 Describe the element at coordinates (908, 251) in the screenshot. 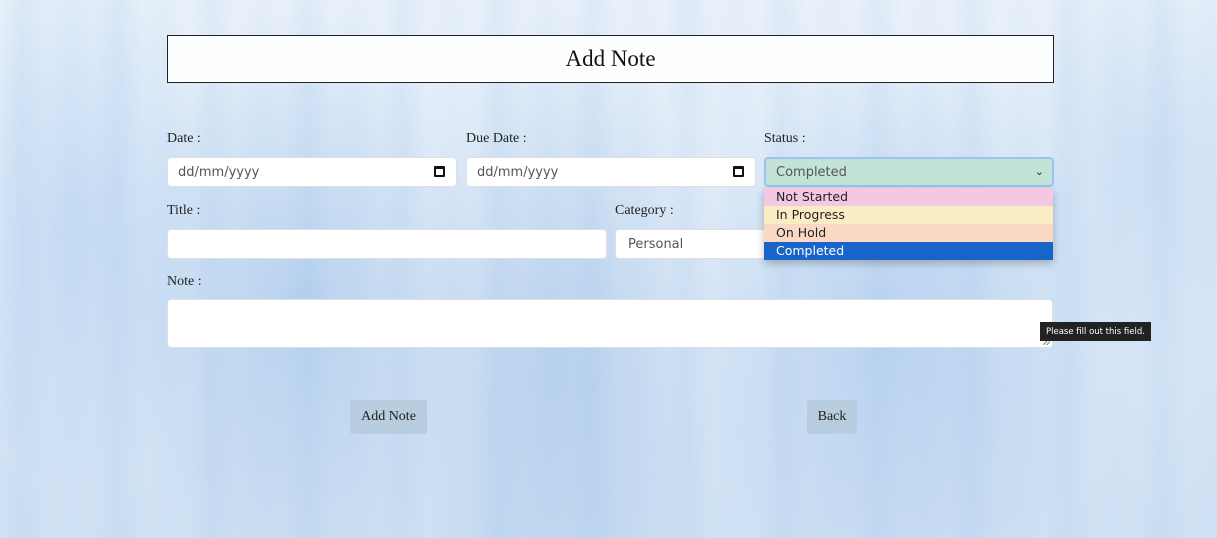

I see `status-option-completed: Completed` at that location.